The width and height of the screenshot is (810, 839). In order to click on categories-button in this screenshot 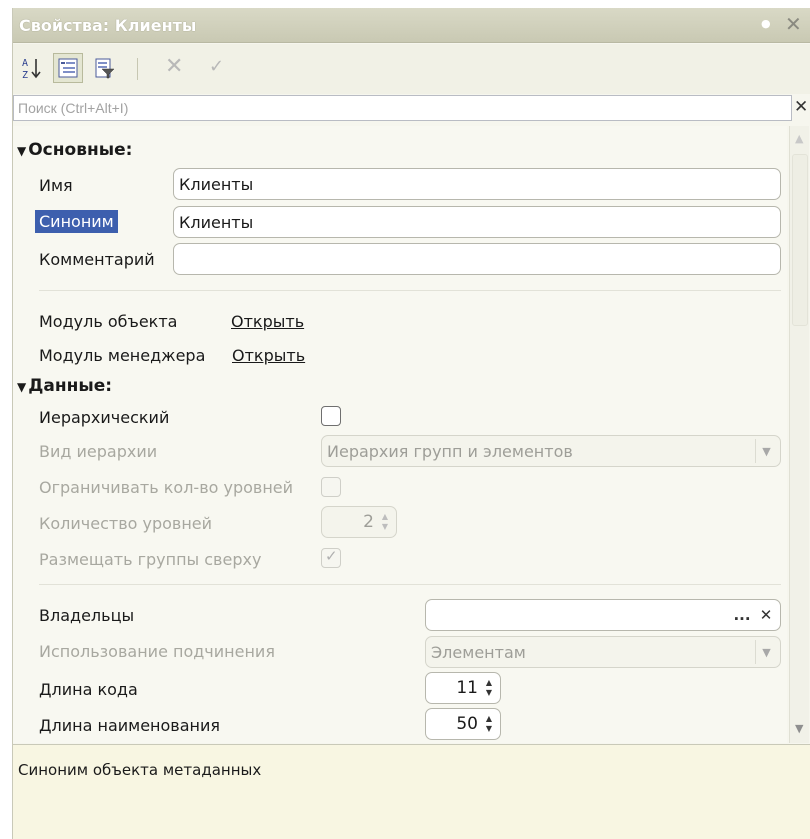, I will do `click(68, 68)`.